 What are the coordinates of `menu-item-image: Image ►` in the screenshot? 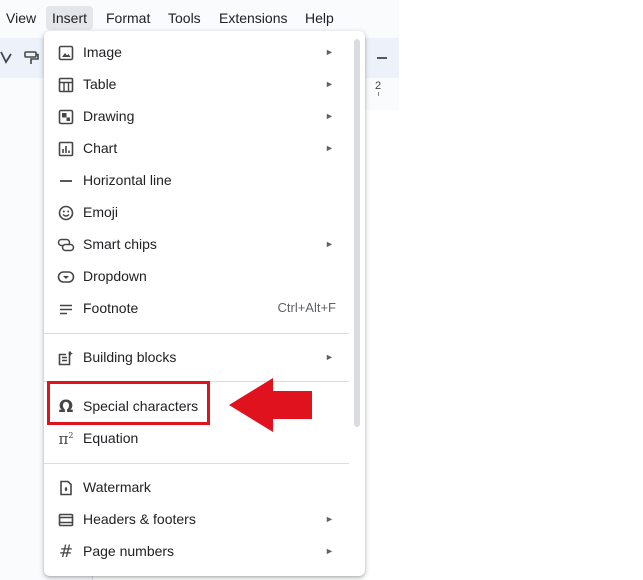 It's located at (199, 52).